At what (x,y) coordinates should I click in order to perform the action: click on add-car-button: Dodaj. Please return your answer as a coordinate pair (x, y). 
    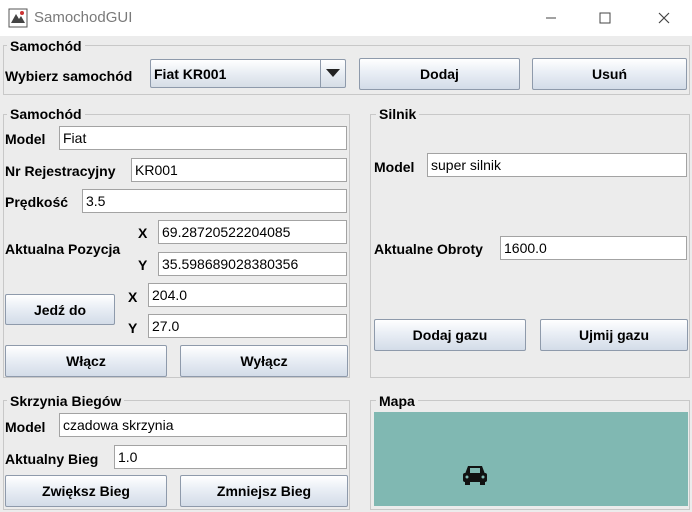
    Looking at the image, I should click on (439, 74).